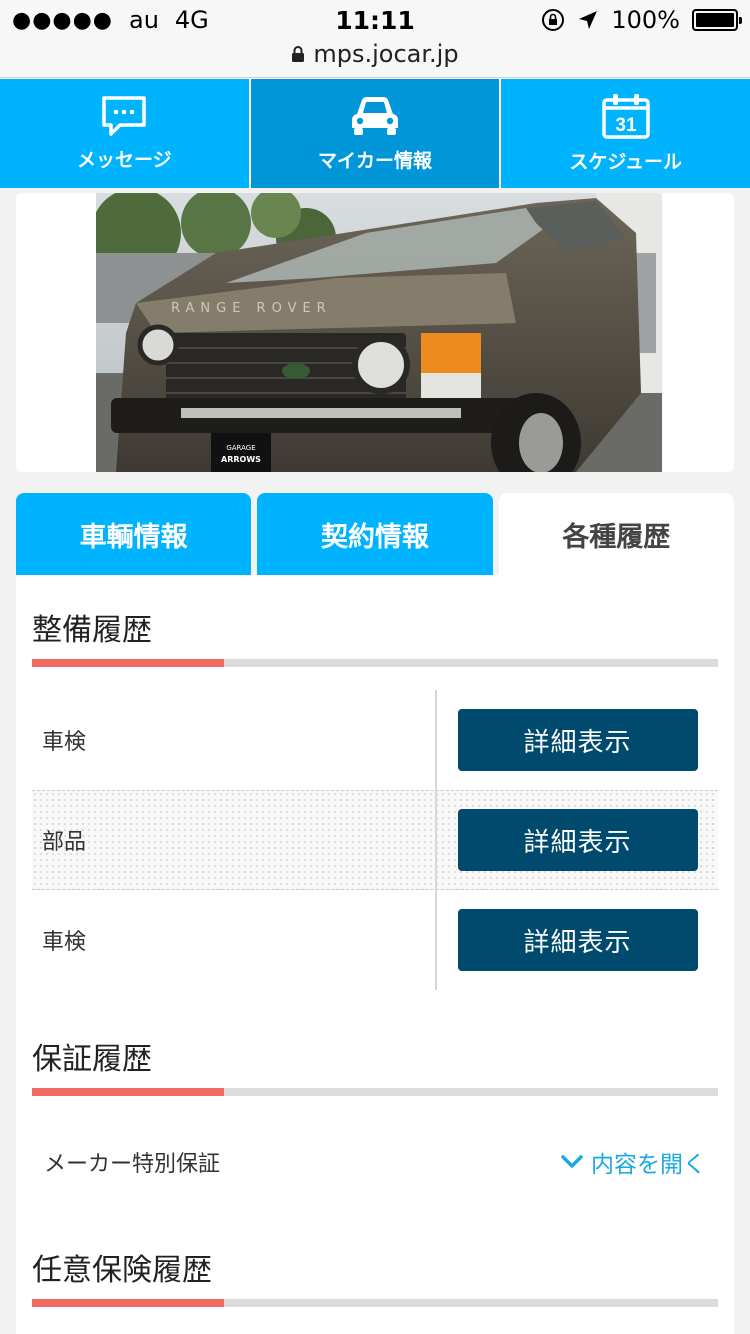  Describe the element at coordinates (234, 840) in the screenshot. I see `history-item-name: 部品` at that location.